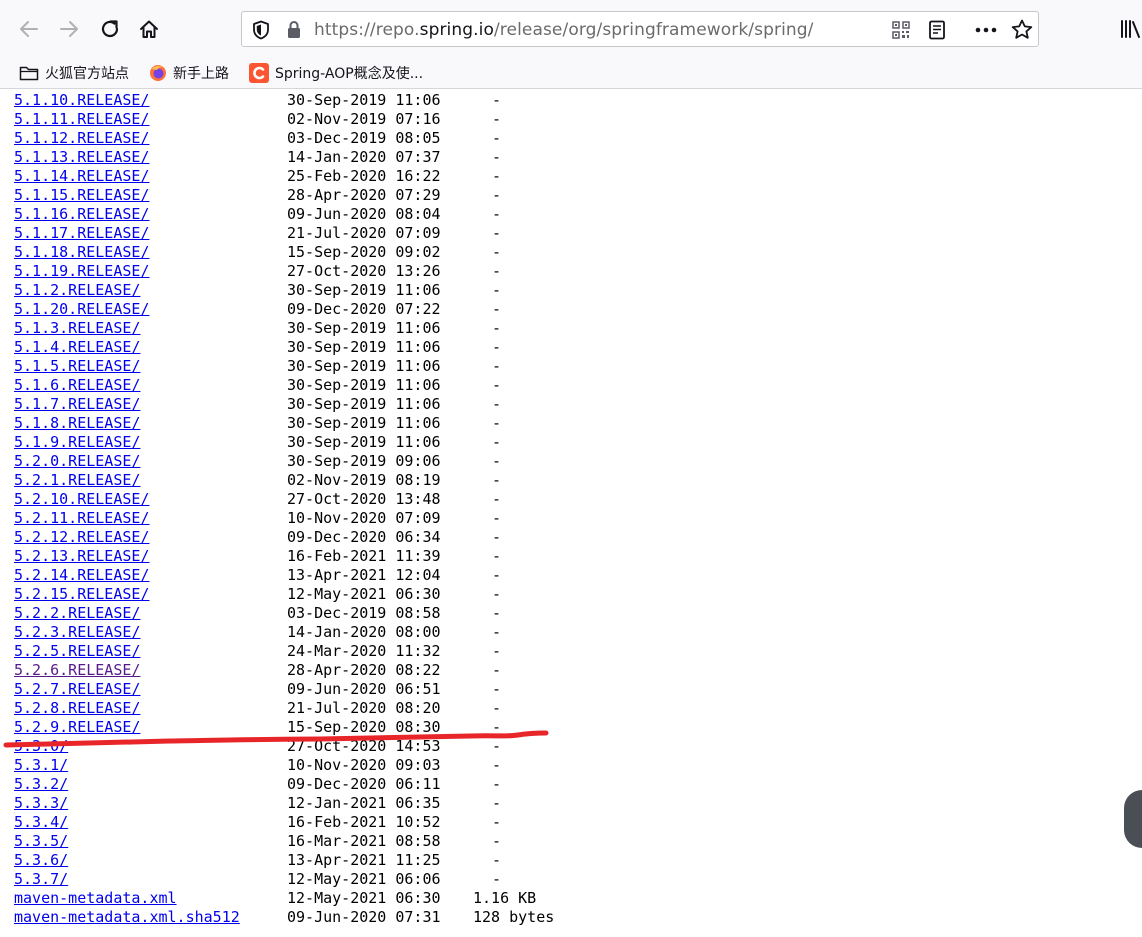 The height and width of the screenshot is (937, 1142). I want to click on listing-link: 5.2.12.RELEASE/, so click(81, 537).